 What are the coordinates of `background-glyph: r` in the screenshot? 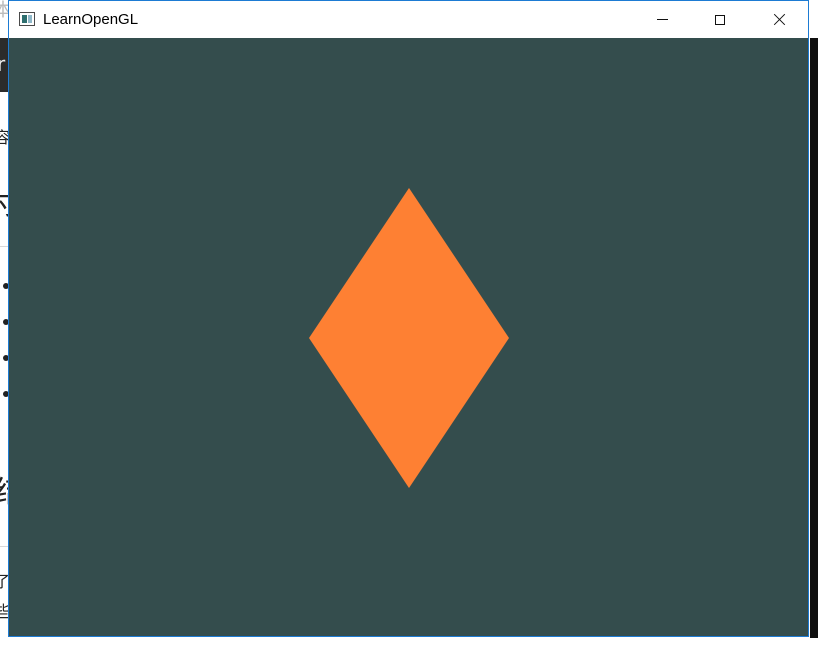 It's located at (3, 64).